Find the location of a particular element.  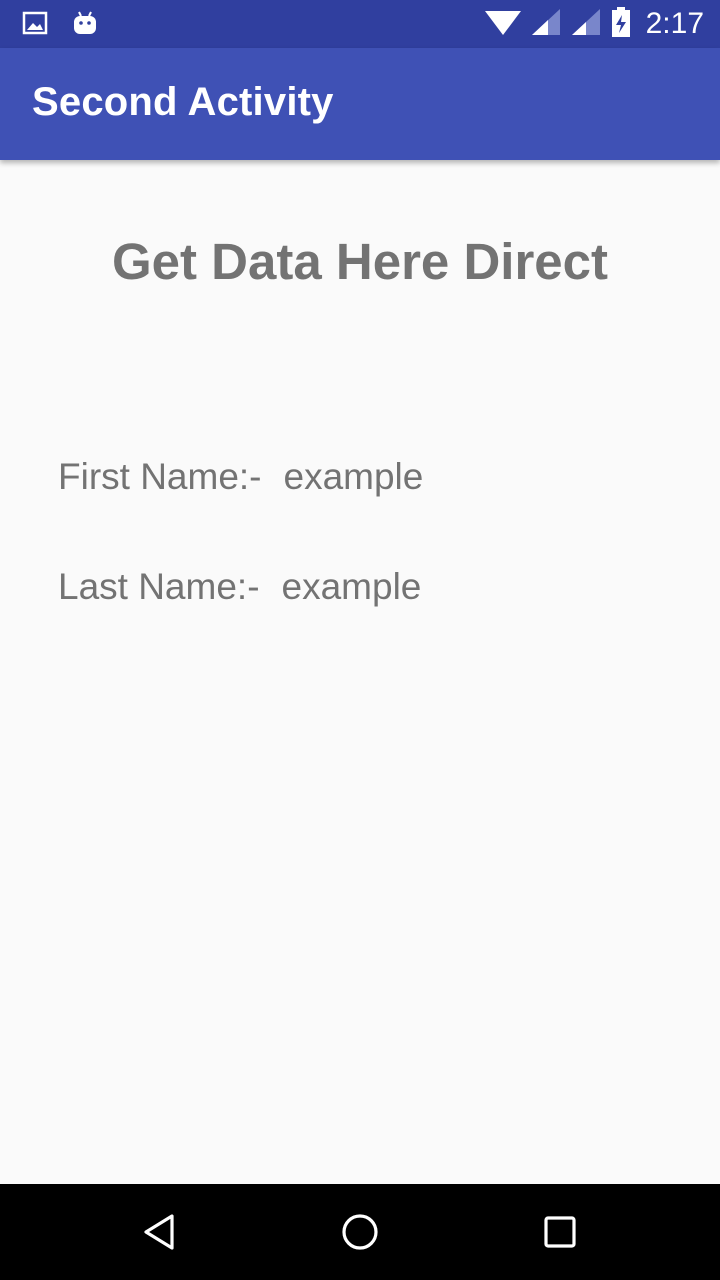

recents-button is located at coordinates (560, 1232).